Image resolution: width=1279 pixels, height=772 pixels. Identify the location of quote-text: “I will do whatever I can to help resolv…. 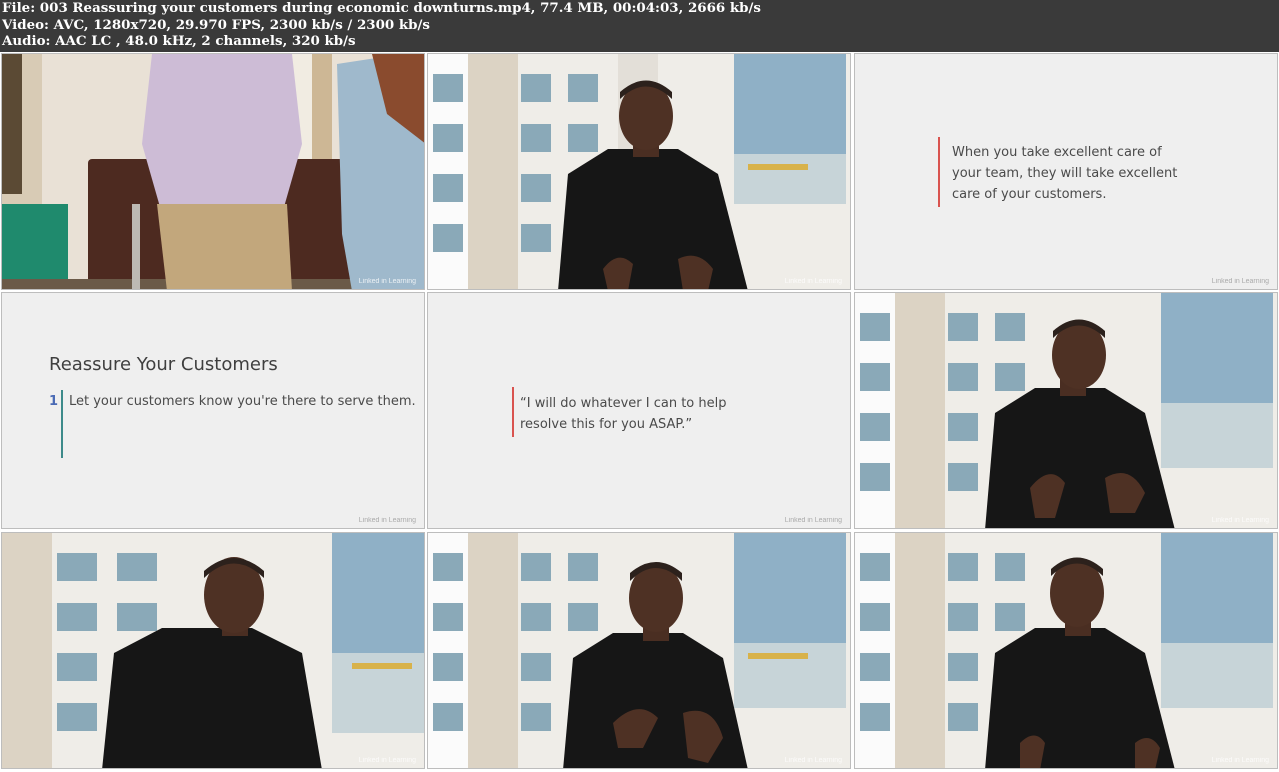
(623, 414).